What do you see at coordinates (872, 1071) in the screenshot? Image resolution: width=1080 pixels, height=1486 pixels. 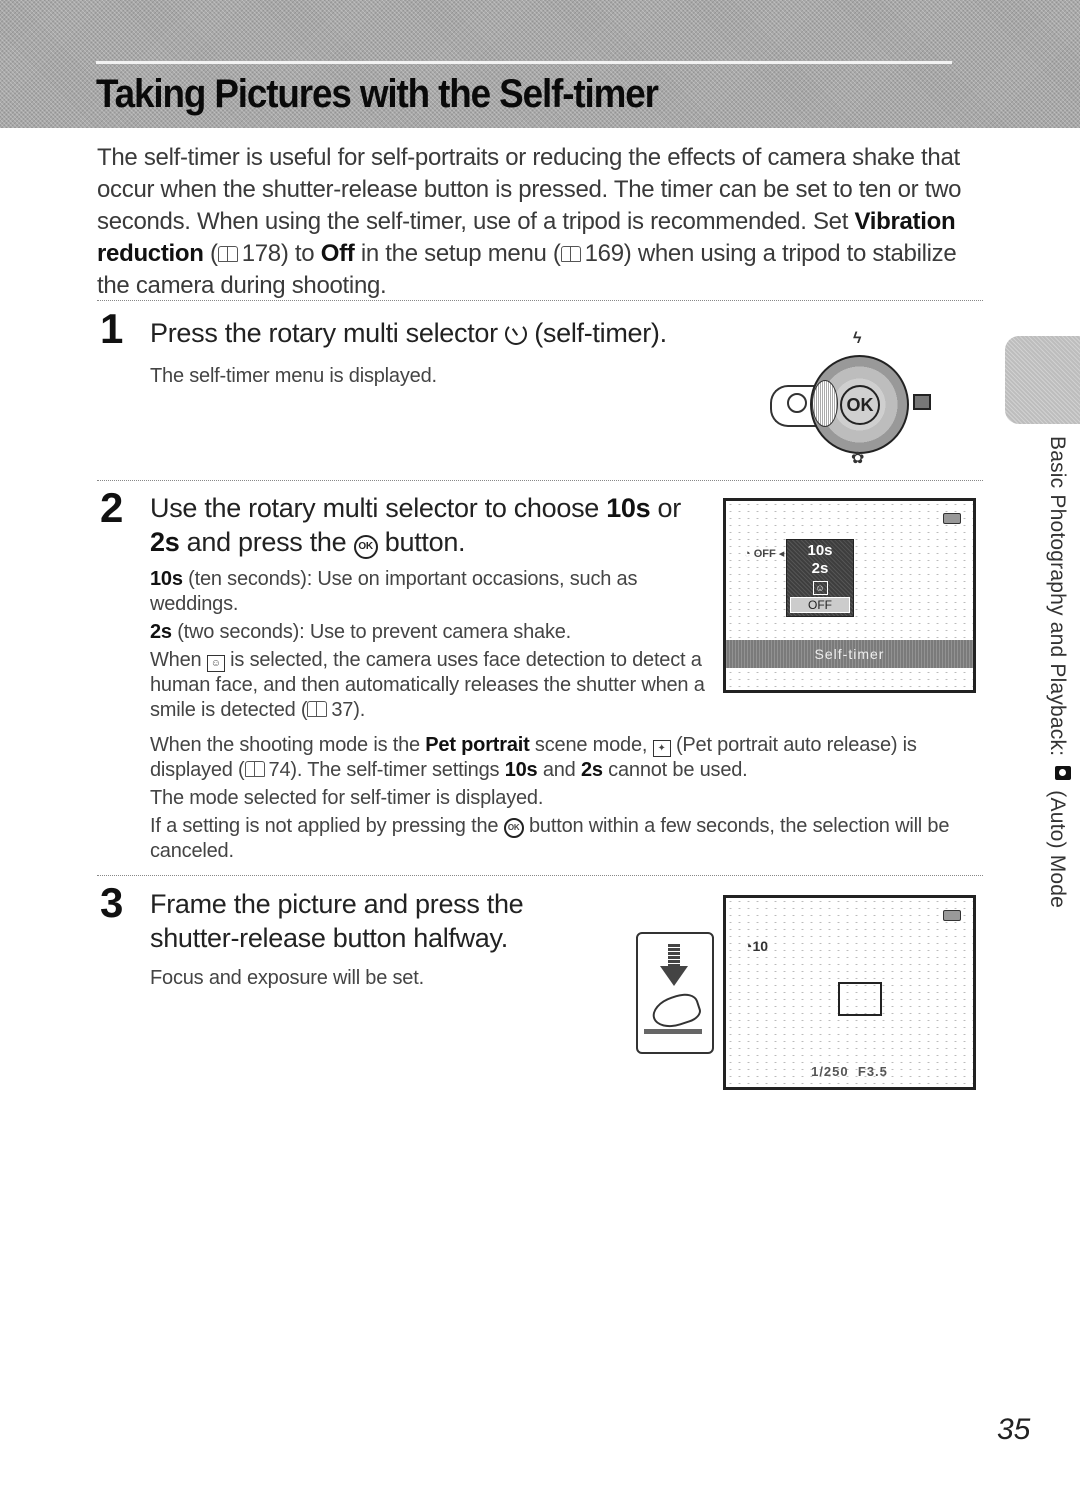 I see `aperture: F3.5` at bounding box center [872, 1071].